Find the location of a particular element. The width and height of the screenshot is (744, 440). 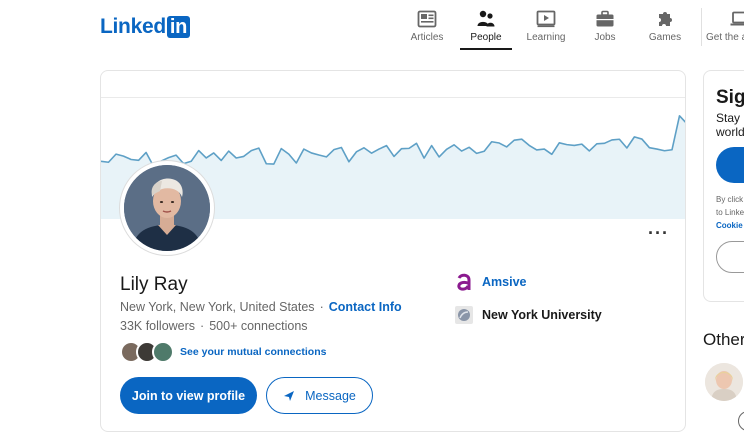

others-heading: Other is located at coordinates (723, 339).